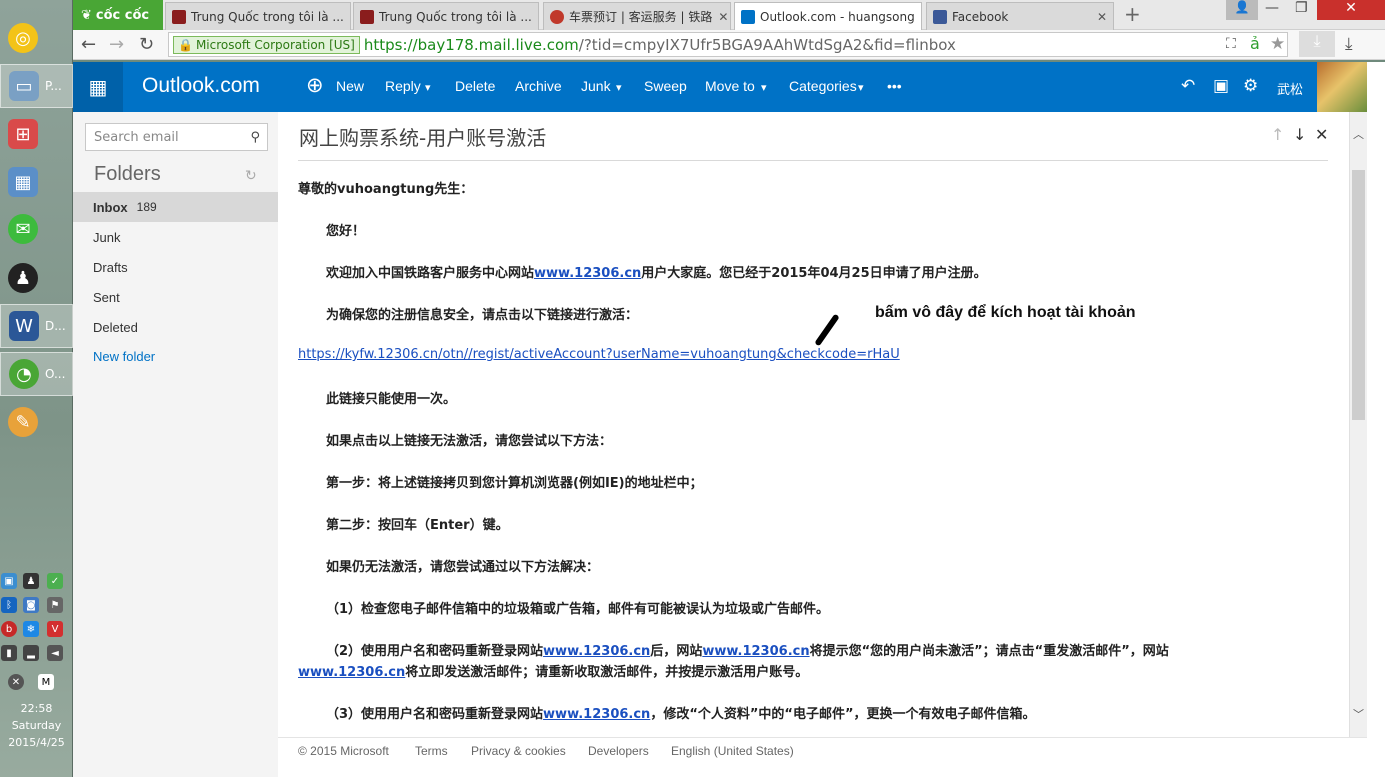  What do you see at coordinates (118, 15) in the screenshot?
I see `coccoc-logo: ❦ cốc cốc` at bounding box center [118, 15].